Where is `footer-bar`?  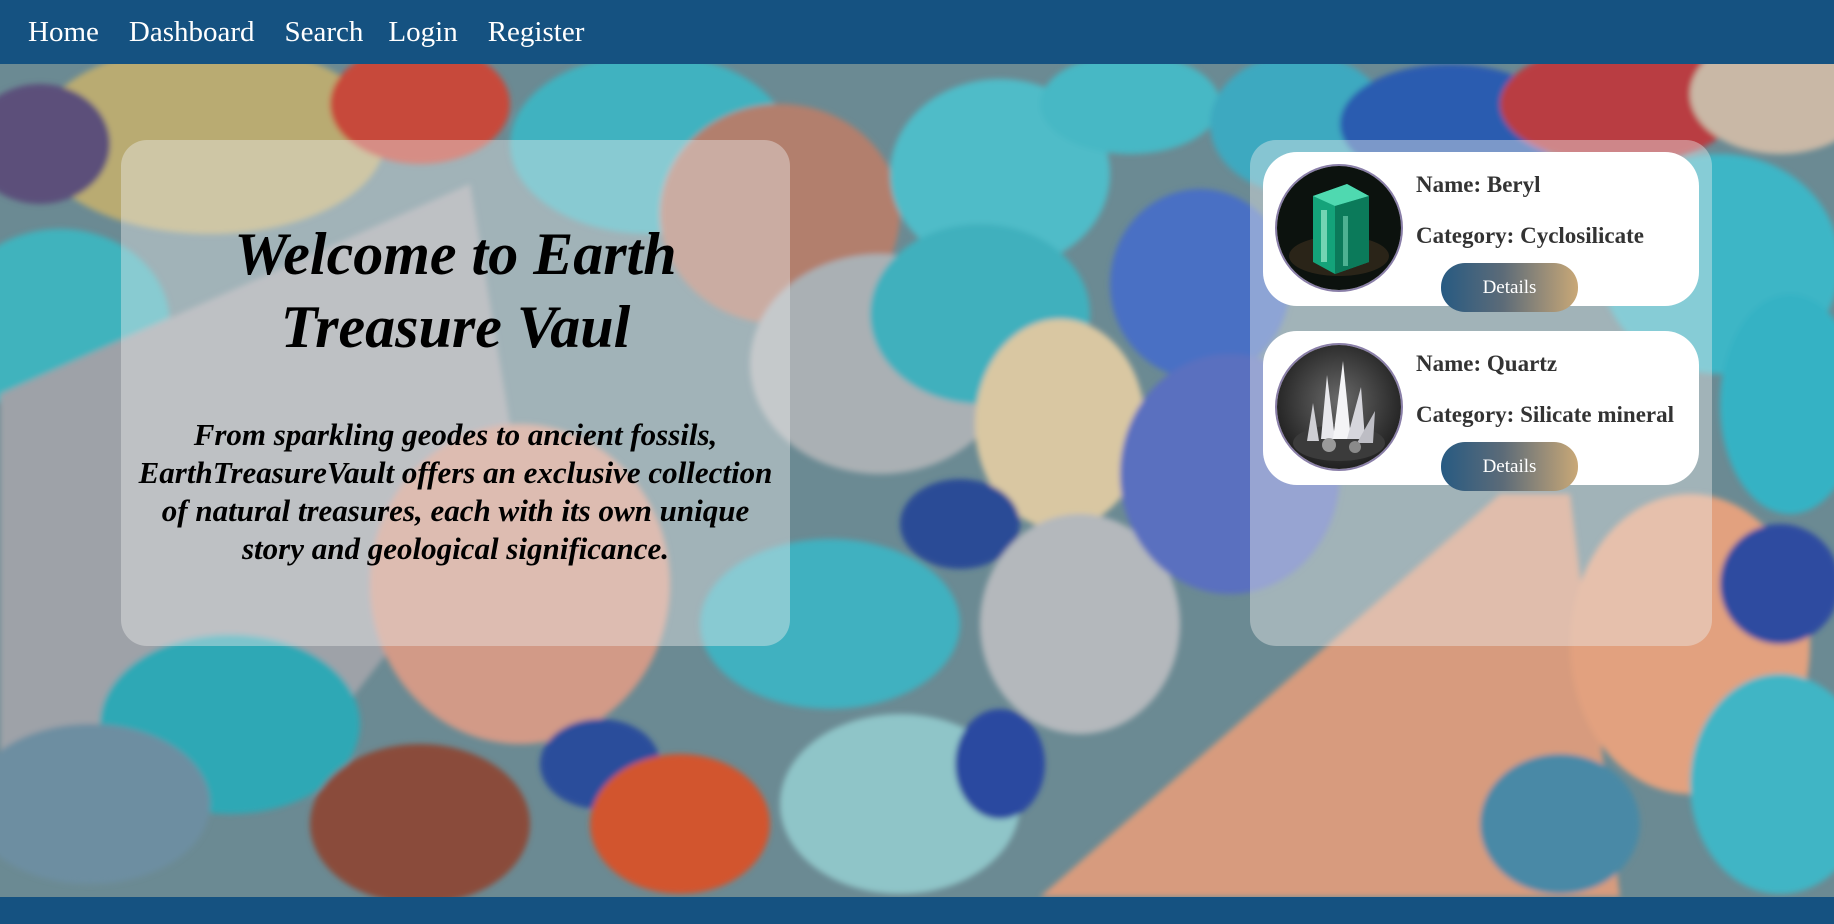 footer-bar is located at coordinates (917, 910).